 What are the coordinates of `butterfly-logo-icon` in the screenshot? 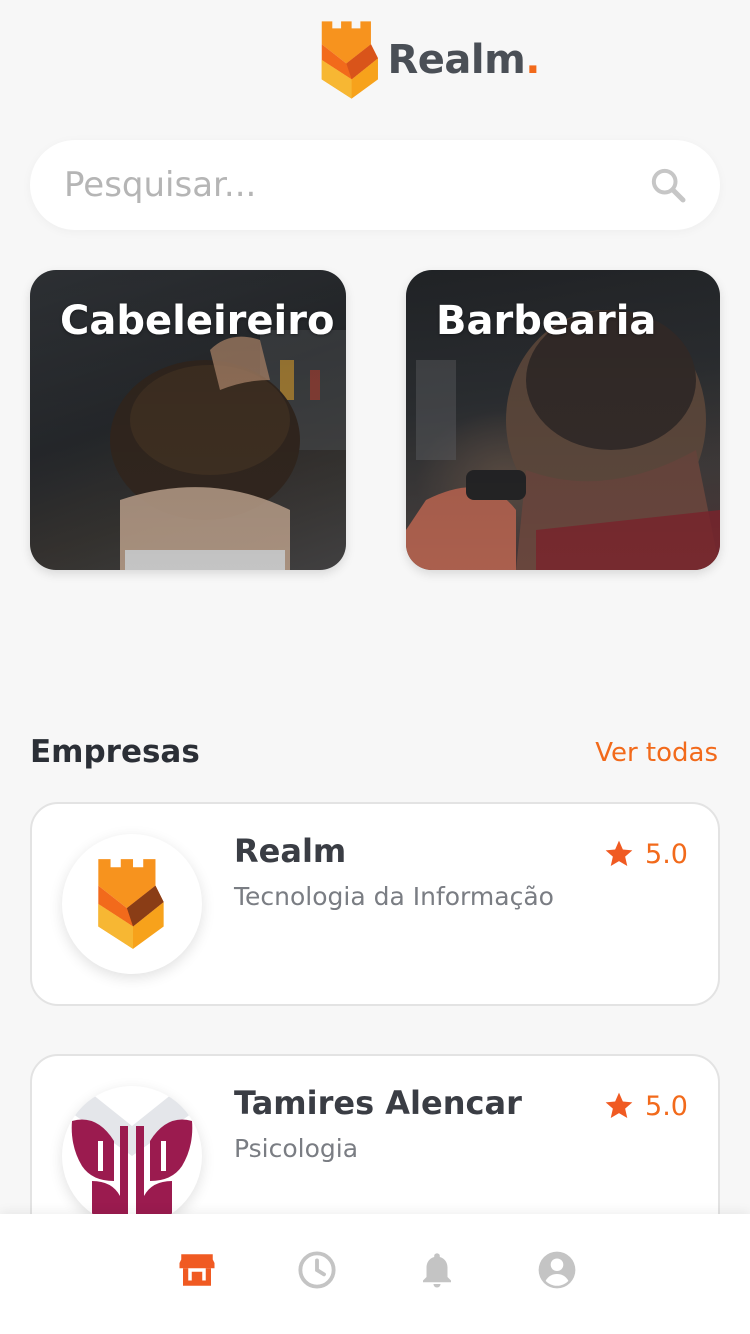 It's located at (132, 1153).